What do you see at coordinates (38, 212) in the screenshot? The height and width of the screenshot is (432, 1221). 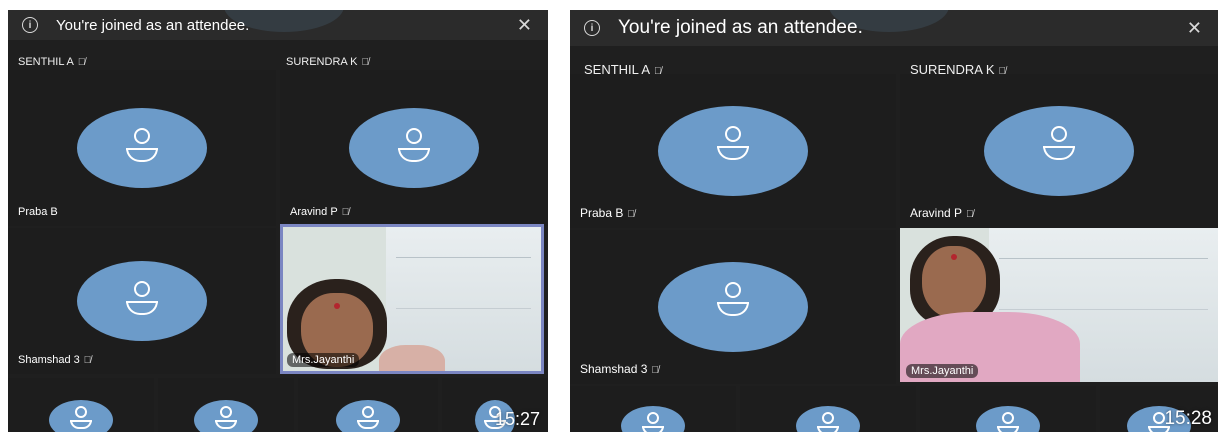 I see `participant-name: Praba B` at bounding box center [38, 212].